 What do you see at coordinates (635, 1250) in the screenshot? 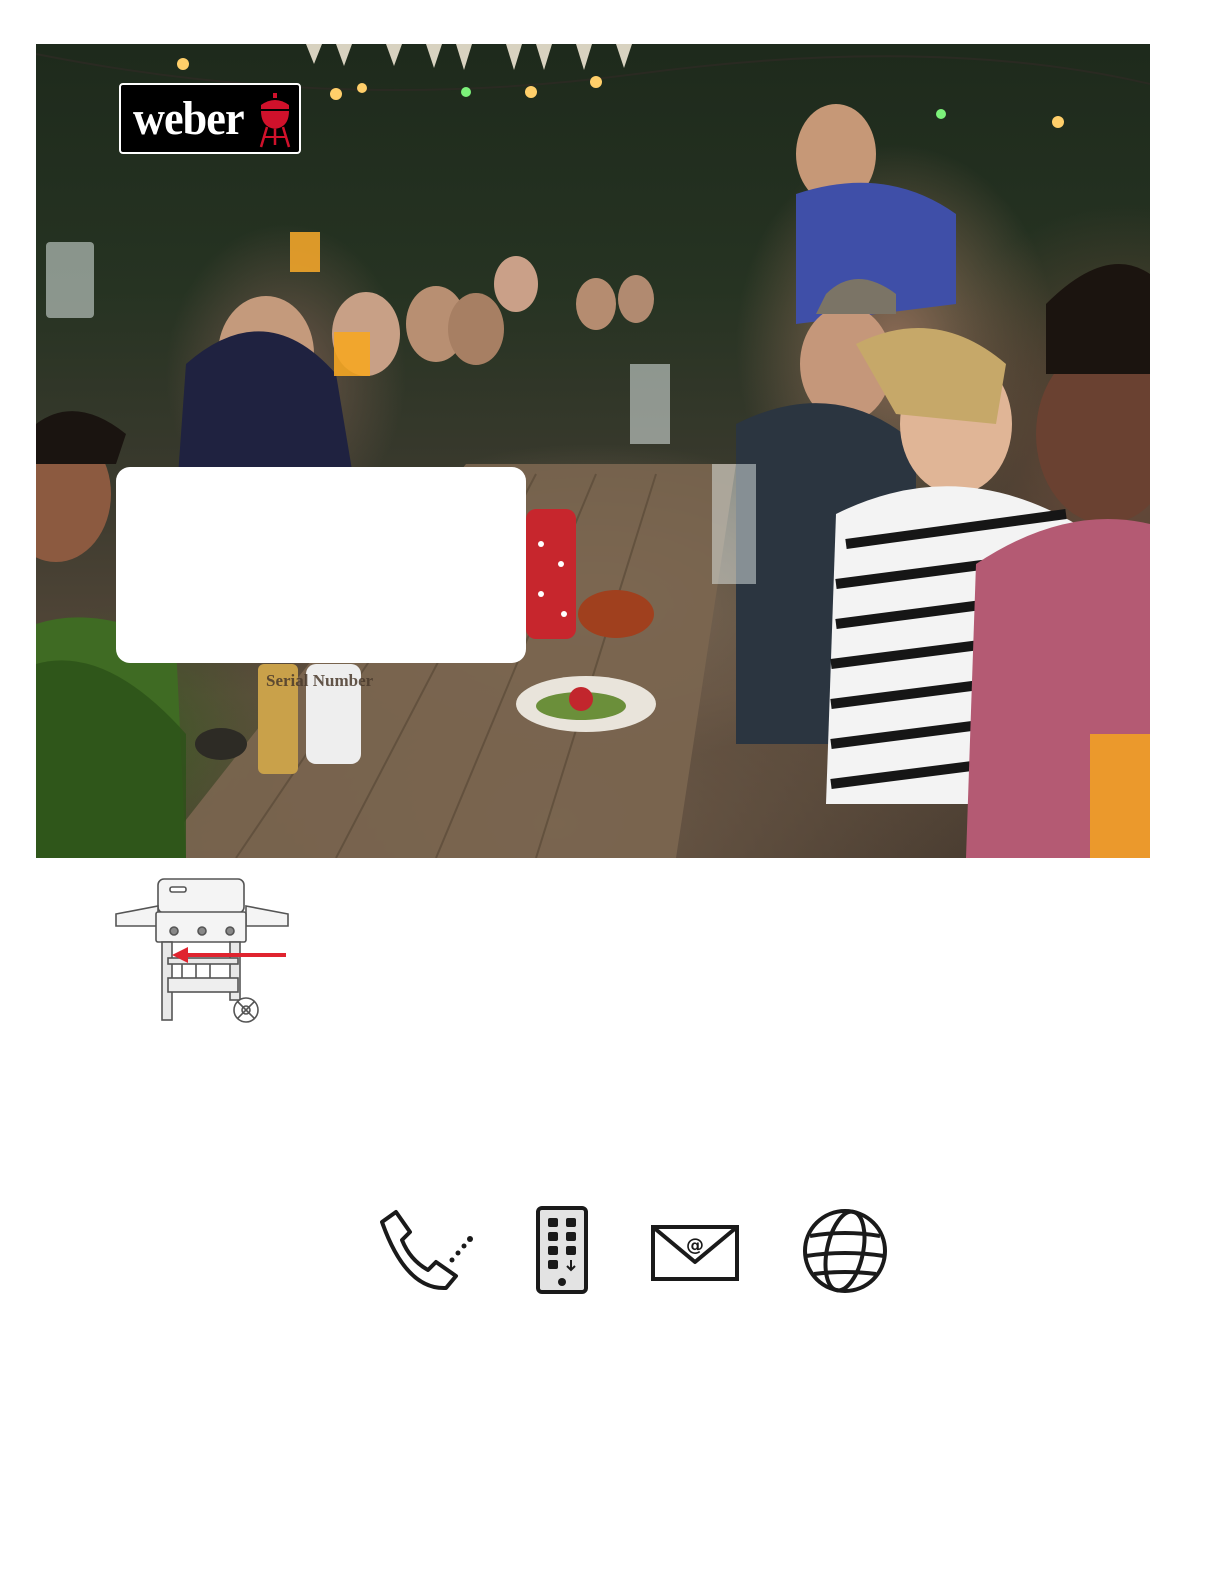
I see `contact-icons: @` at bounding box center [635, 1250].